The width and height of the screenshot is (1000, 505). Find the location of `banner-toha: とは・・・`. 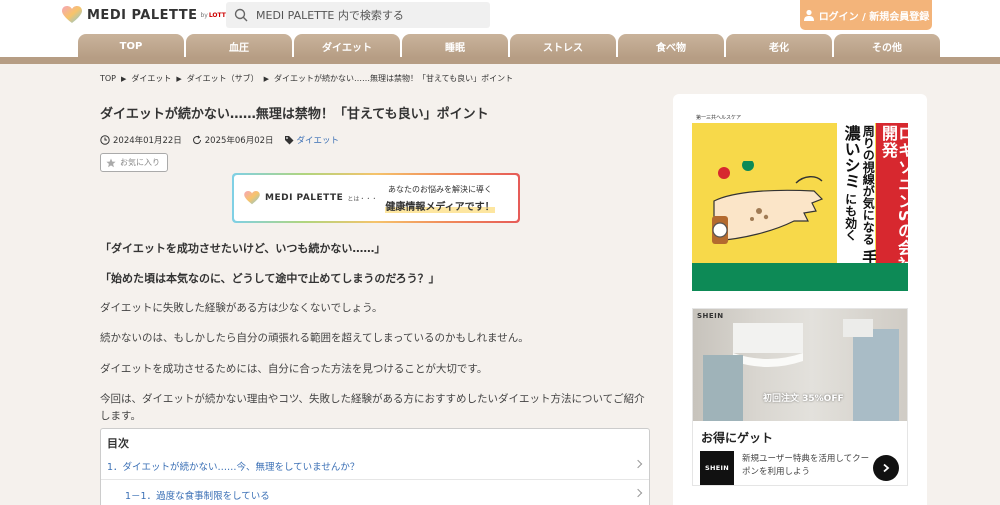

banner-toha: とは・・・ is located at coordinates (362, 199).